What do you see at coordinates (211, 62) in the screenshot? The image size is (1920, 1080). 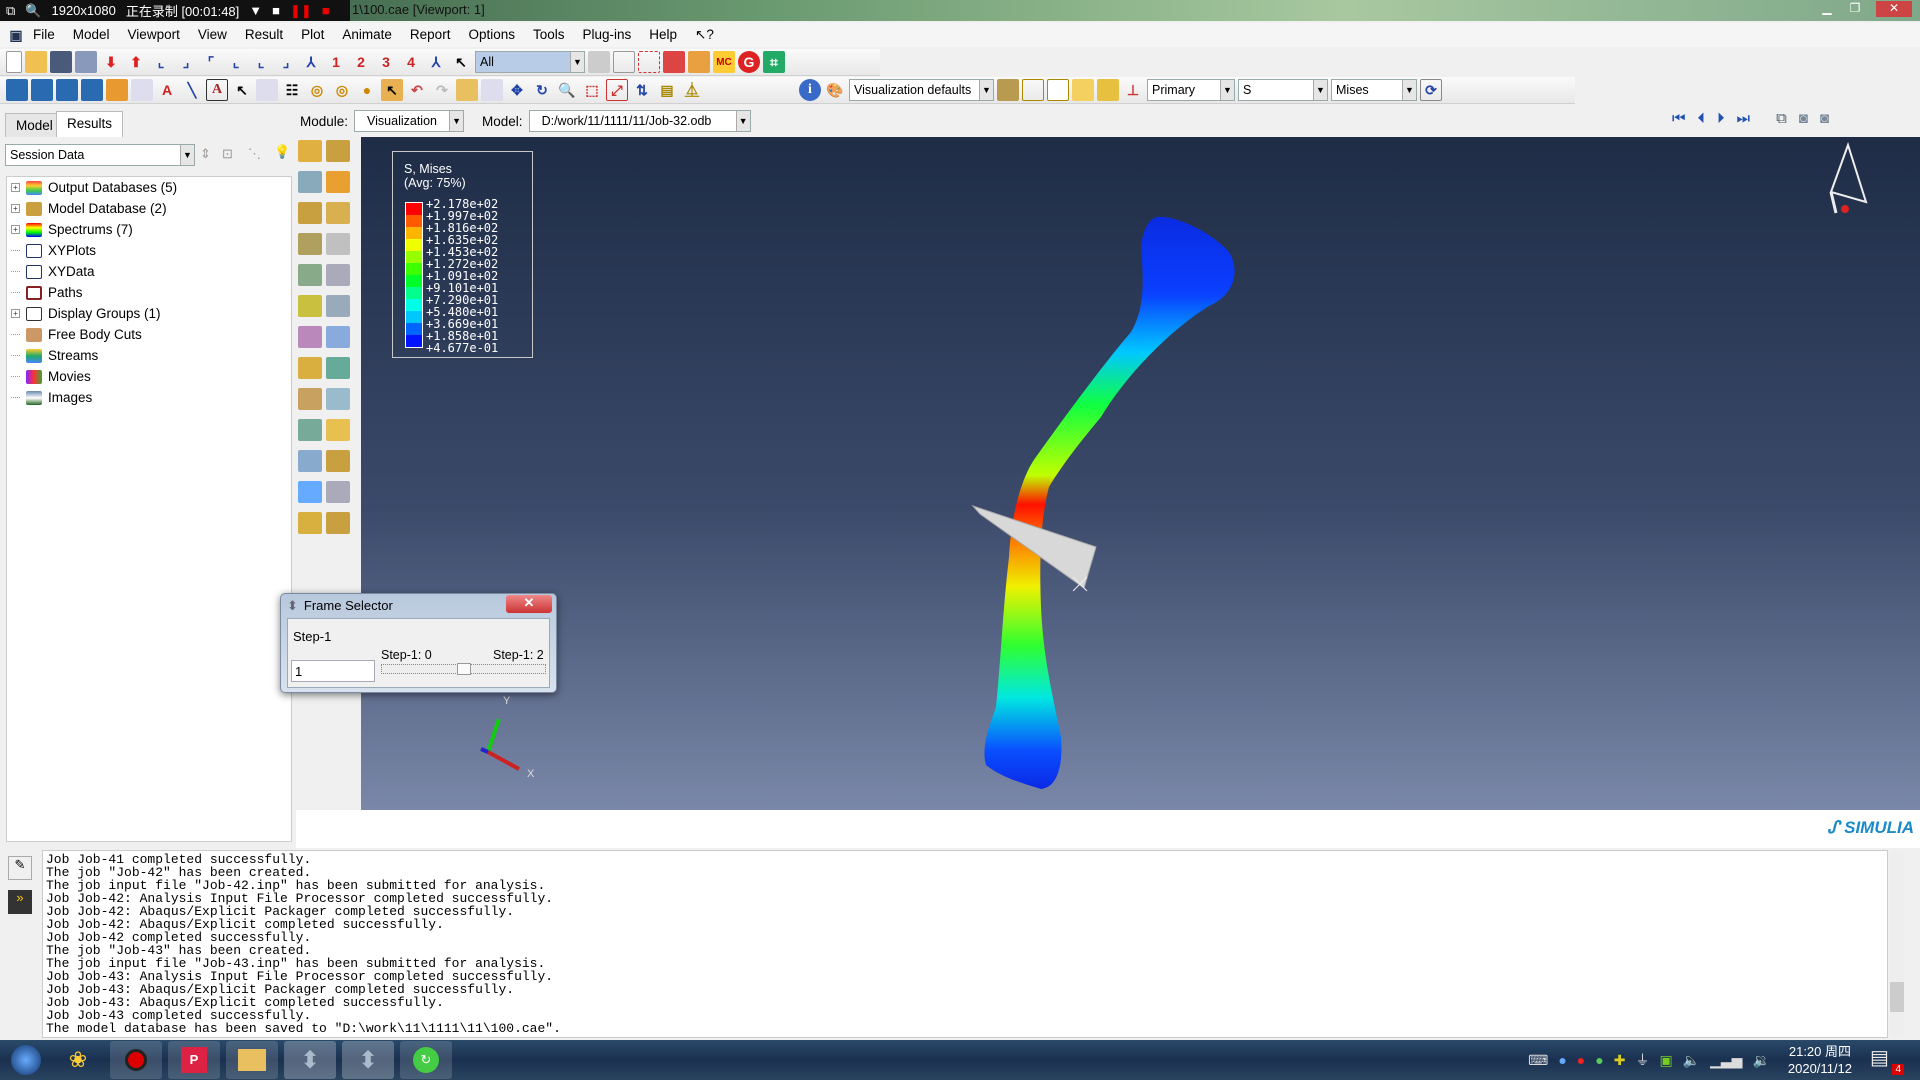 I see `view-zx-icon: ⌜` at bounding box center [211, 62].